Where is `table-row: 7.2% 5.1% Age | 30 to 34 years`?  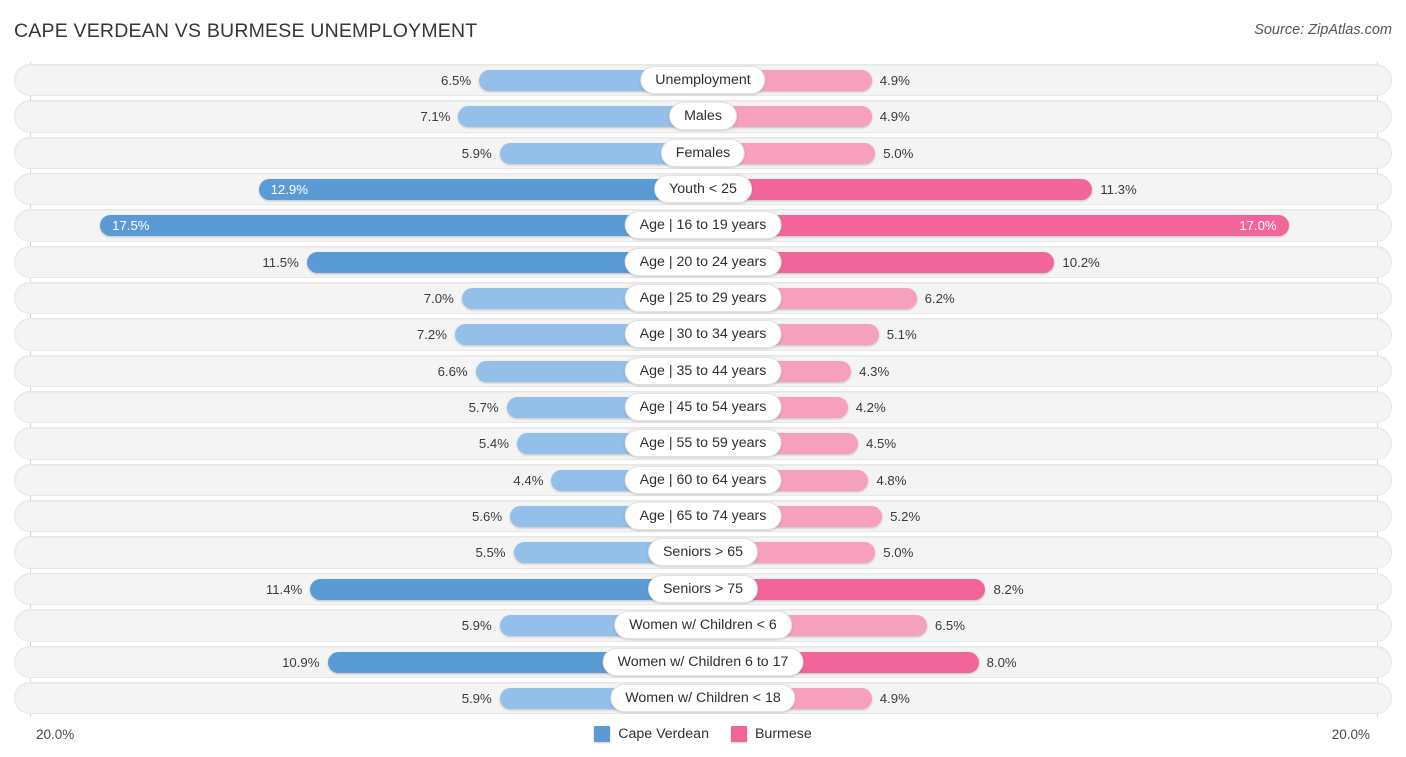
table-row: 7.2% 5.1% Age | 30 to 34 years is located at coordinates (703, 334).